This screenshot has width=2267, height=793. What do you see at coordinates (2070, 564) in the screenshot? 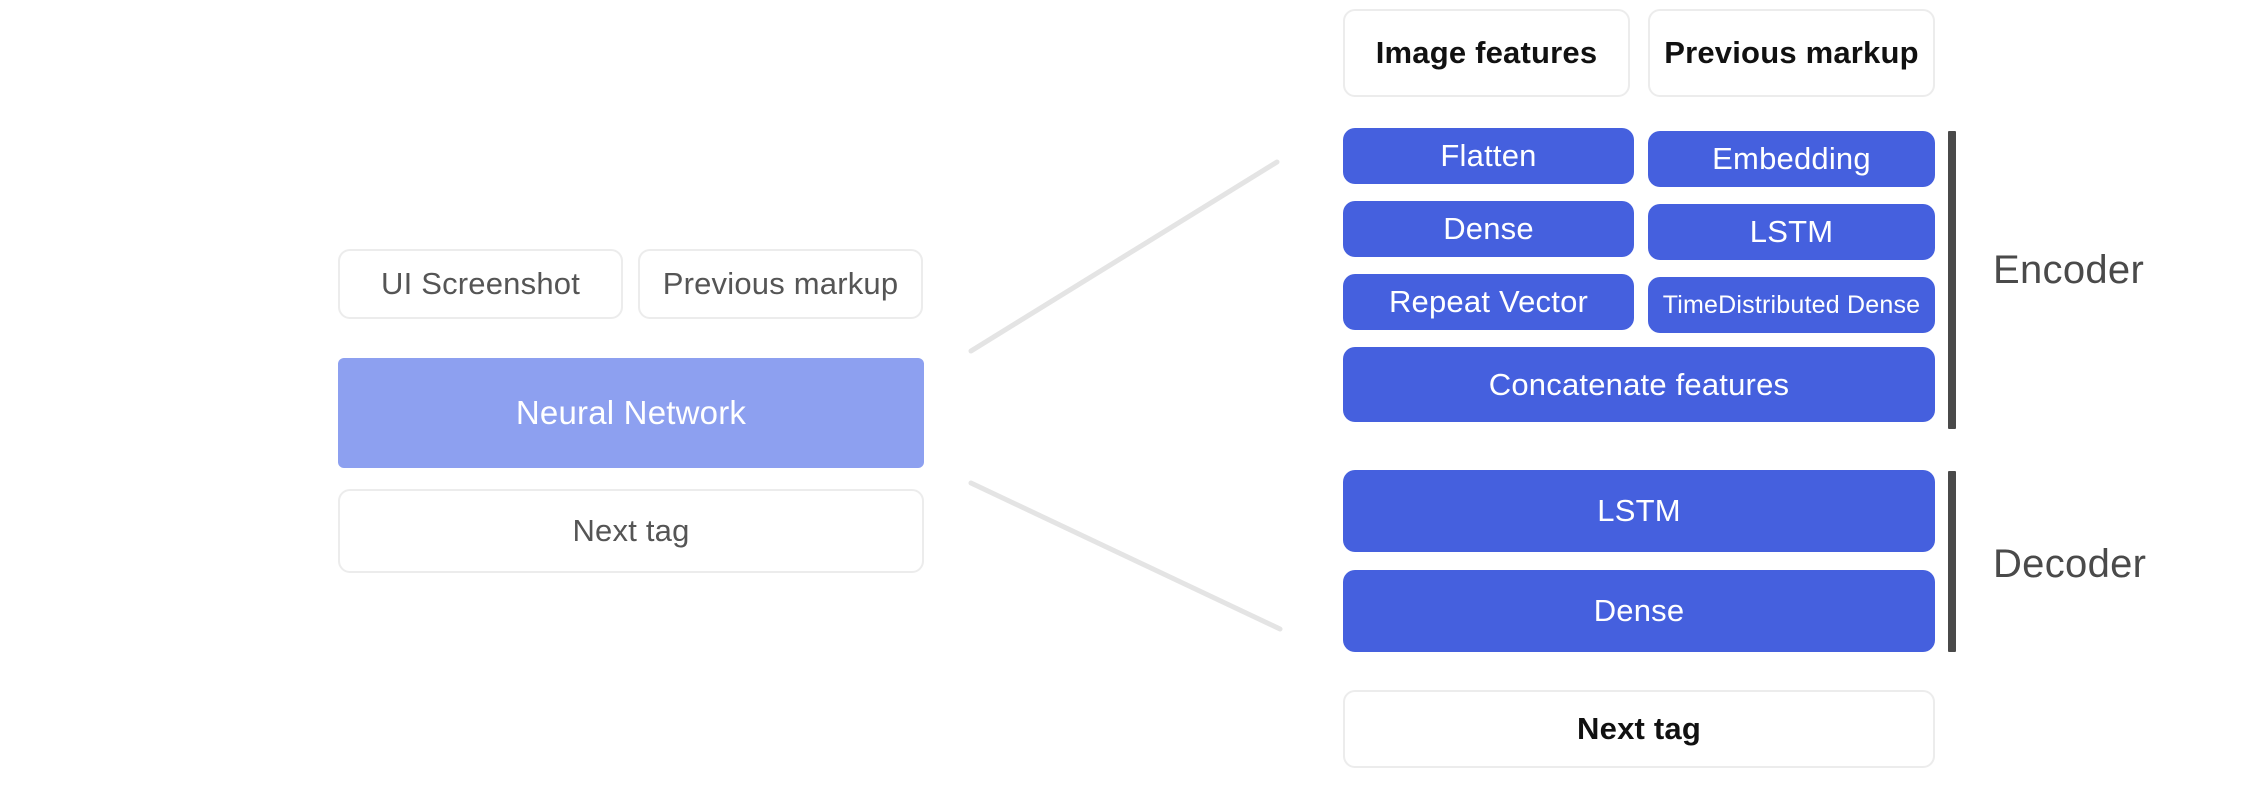
I see `decoder-group-label: Decoder` at bounding box center [2070, 564].